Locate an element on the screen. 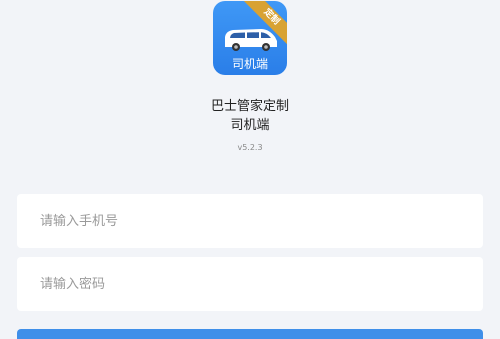 This screenshot has width=500, height=339. password-field is located at coordinates (250, 284).